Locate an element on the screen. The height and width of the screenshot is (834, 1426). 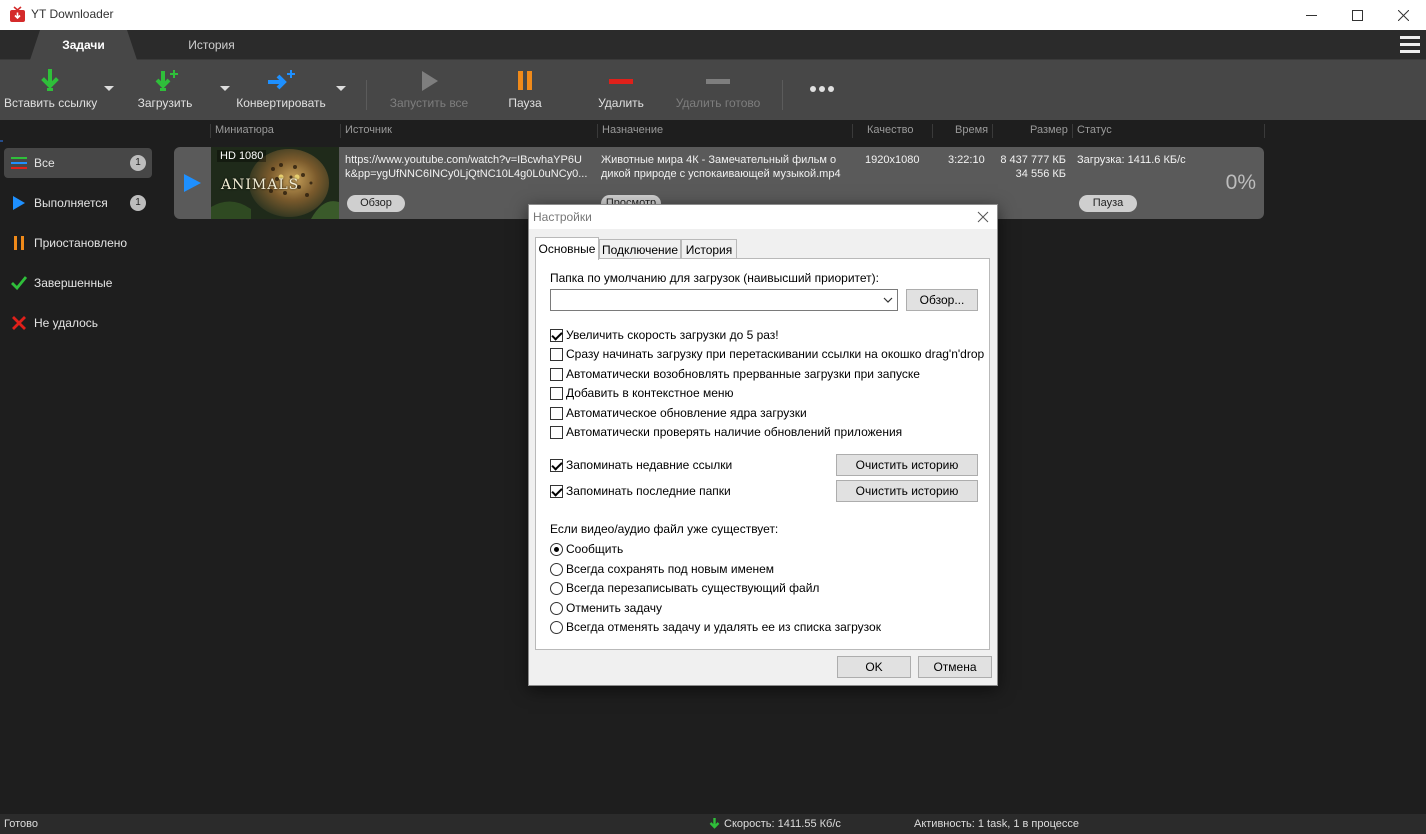
col-thumbnail: Миниатюра is located at coordinates (244, 130).